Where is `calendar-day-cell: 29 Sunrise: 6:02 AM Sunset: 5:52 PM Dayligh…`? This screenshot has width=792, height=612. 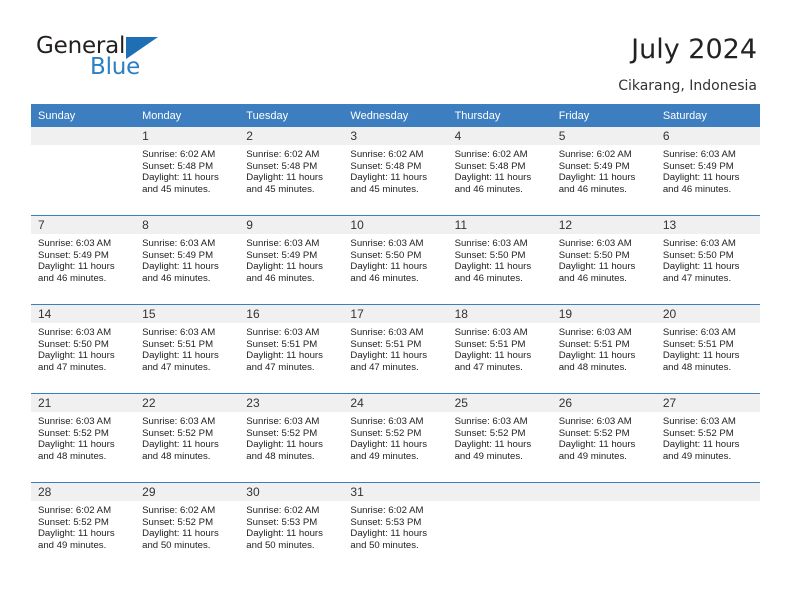
calendar-day-cell: 29 Sunrise: 6:02 AM Sunset: 5:52 PM Dayligh… is located at coordinates (187, 526).